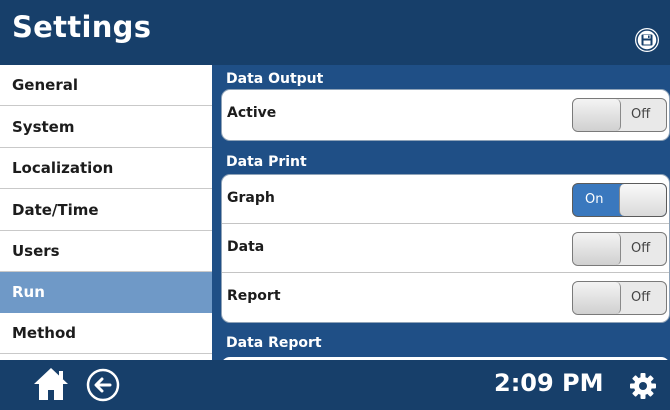 The image size is (670, 410). I want to click on setting-label: Active, so click(252, 113).